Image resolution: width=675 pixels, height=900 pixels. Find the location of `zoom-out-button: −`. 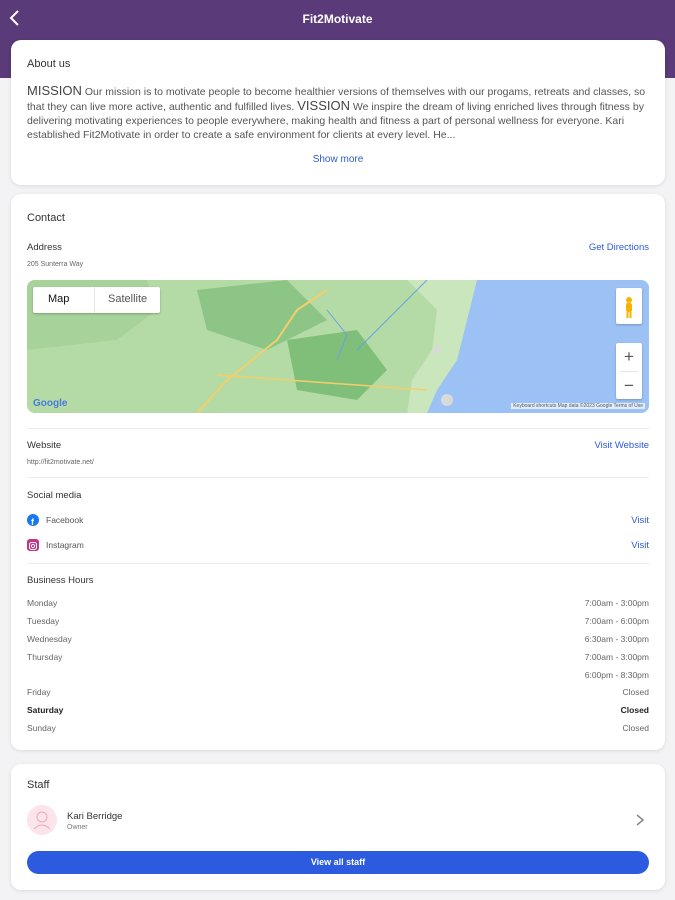

zoom-out-button: − is located at coordinates (629, 386).